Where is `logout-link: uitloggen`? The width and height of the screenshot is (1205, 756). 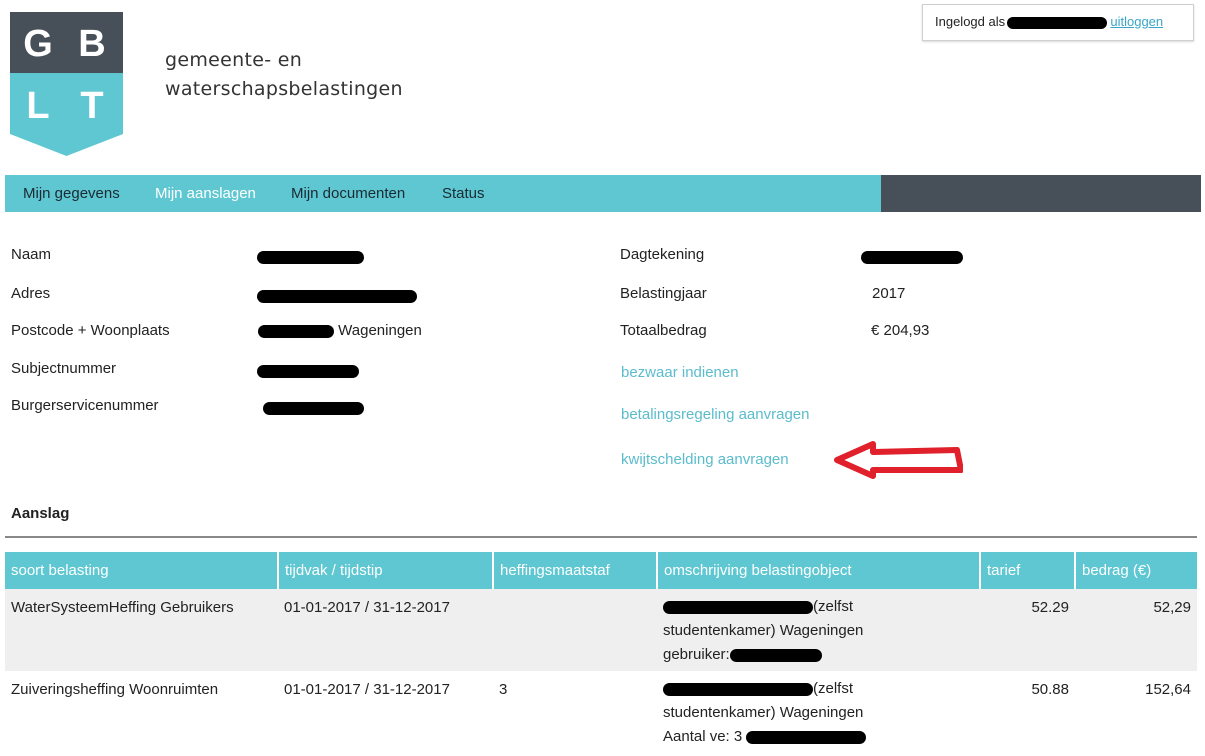
logout-link: uitloggen is located at coordinates (1136, 21).